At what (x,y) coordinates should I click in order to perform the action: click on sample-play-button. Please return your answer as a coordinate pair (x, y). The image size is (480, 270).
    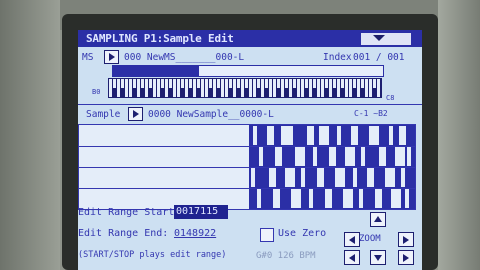
    Looking at the image, I should click on (135, 114).